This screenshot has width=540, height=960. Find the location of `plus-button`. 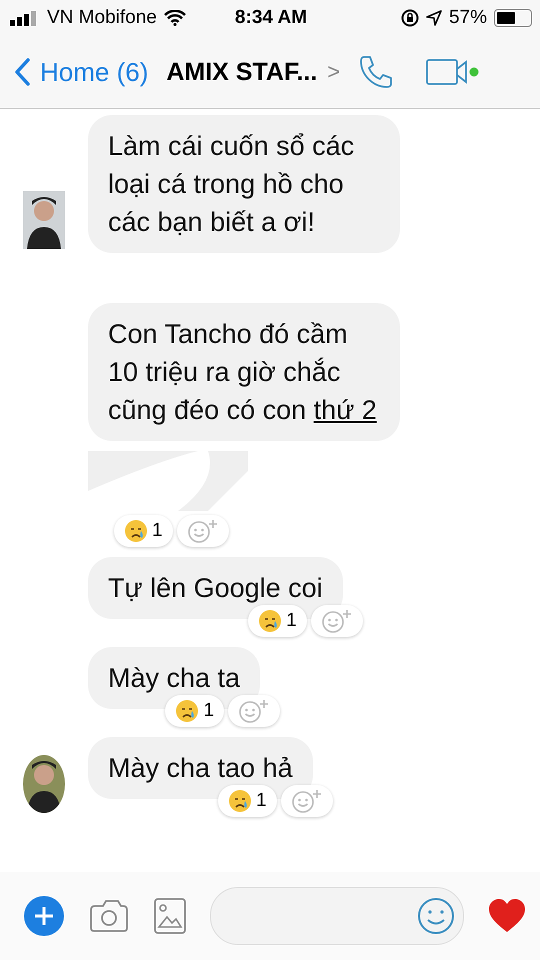

plus-button is located at coordinates (44, 916).